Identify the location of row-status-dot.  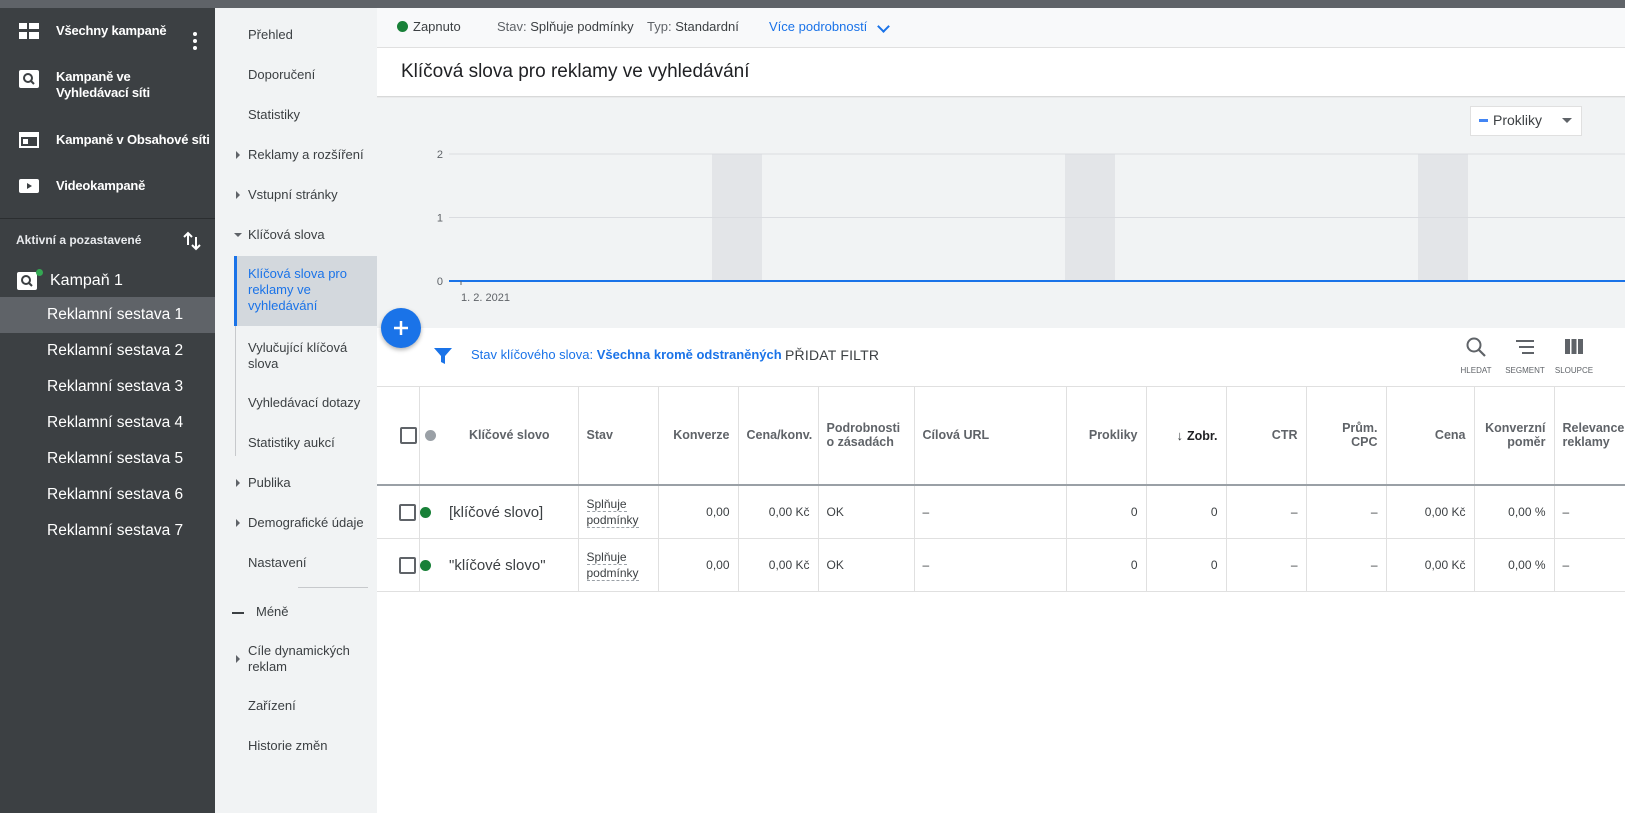
(430, 512).